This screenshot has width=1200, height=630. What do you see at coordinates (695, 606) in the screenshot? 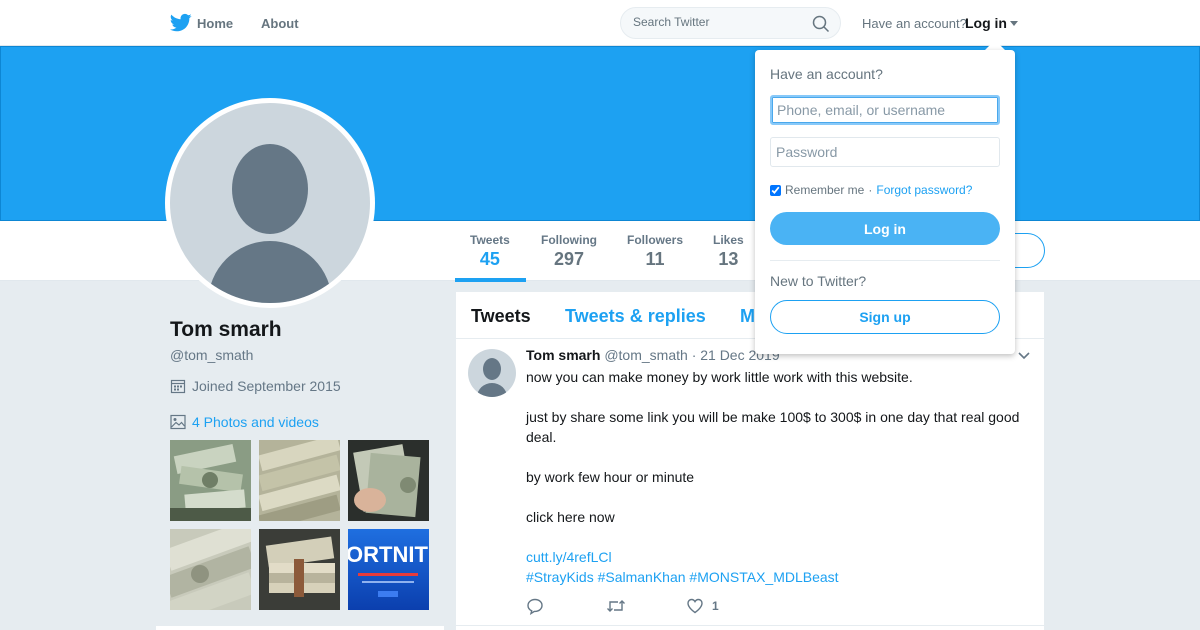
I see `heart-icon` at bounding box center [695, 606].